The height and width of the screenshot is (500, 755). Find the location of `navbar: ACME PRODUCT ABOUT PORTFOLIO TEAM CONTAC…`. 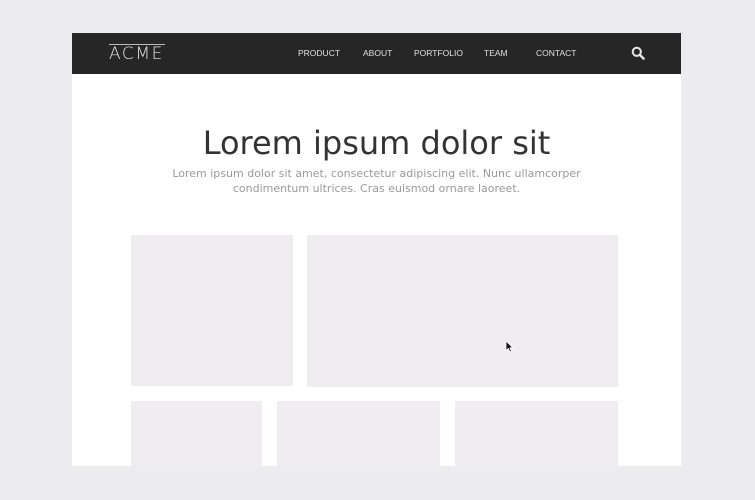

navbar: ACME PRODUCT ABOUT PORTFOLIO TEAM CONTAC… is located at coordinates (376, 53).